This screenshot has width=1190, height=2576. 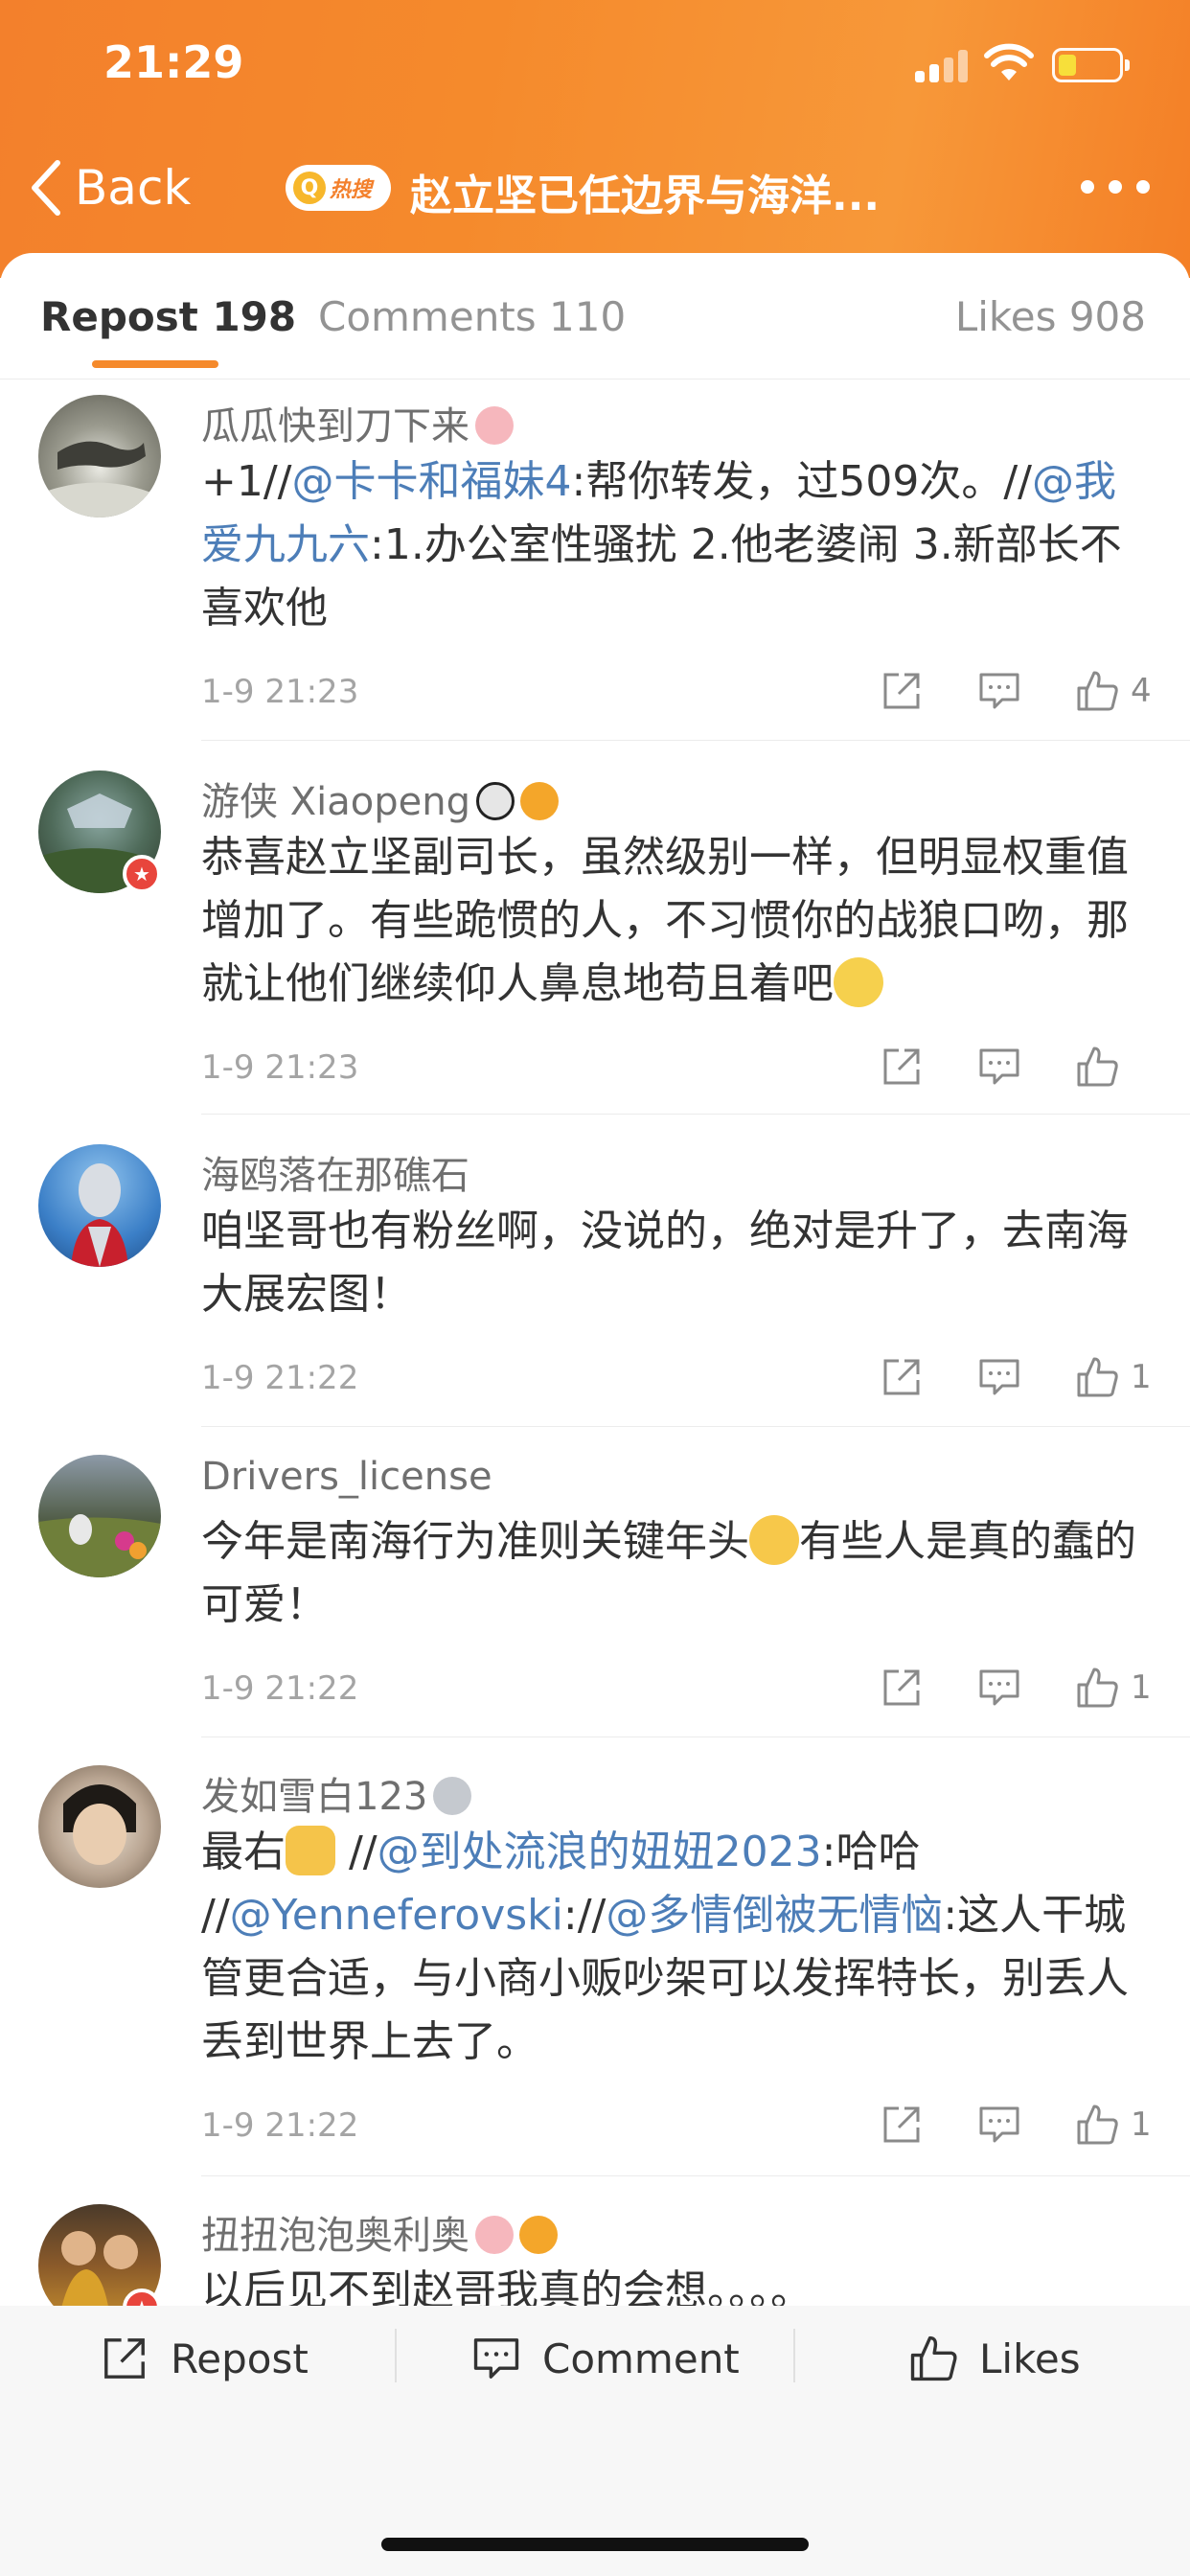 I want to click on mention-link: @到处流浪的妞妞2023, so click(x=600, y=1852).